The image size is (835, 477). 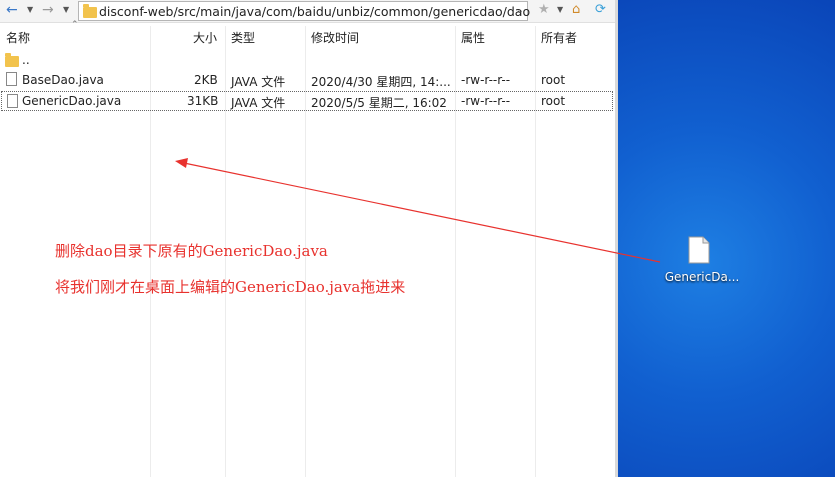 What do you see at coordinates (422, 212) in the screenshot?
I see `arrow-line` at bounding box center [422, 212].